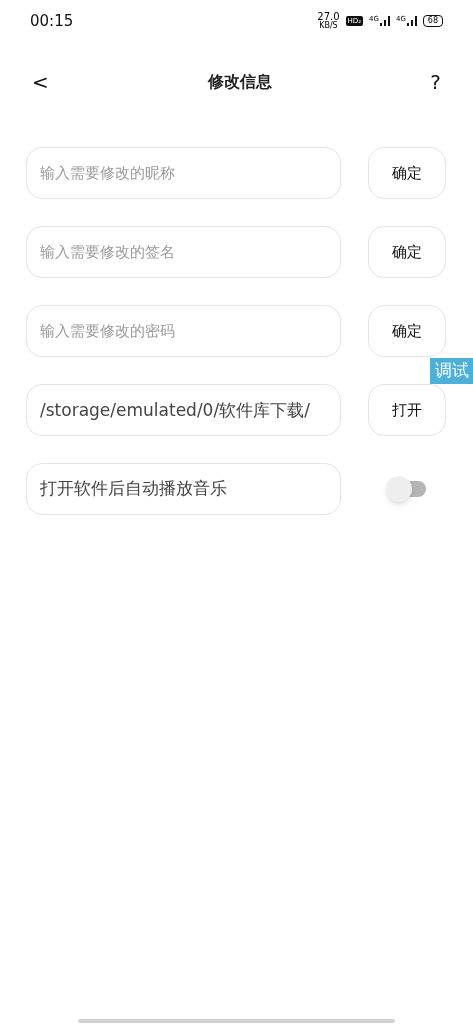  Describe the element at coordinates (407, 410) in the screenshot. I see `confirm-button: 打开` at that location.